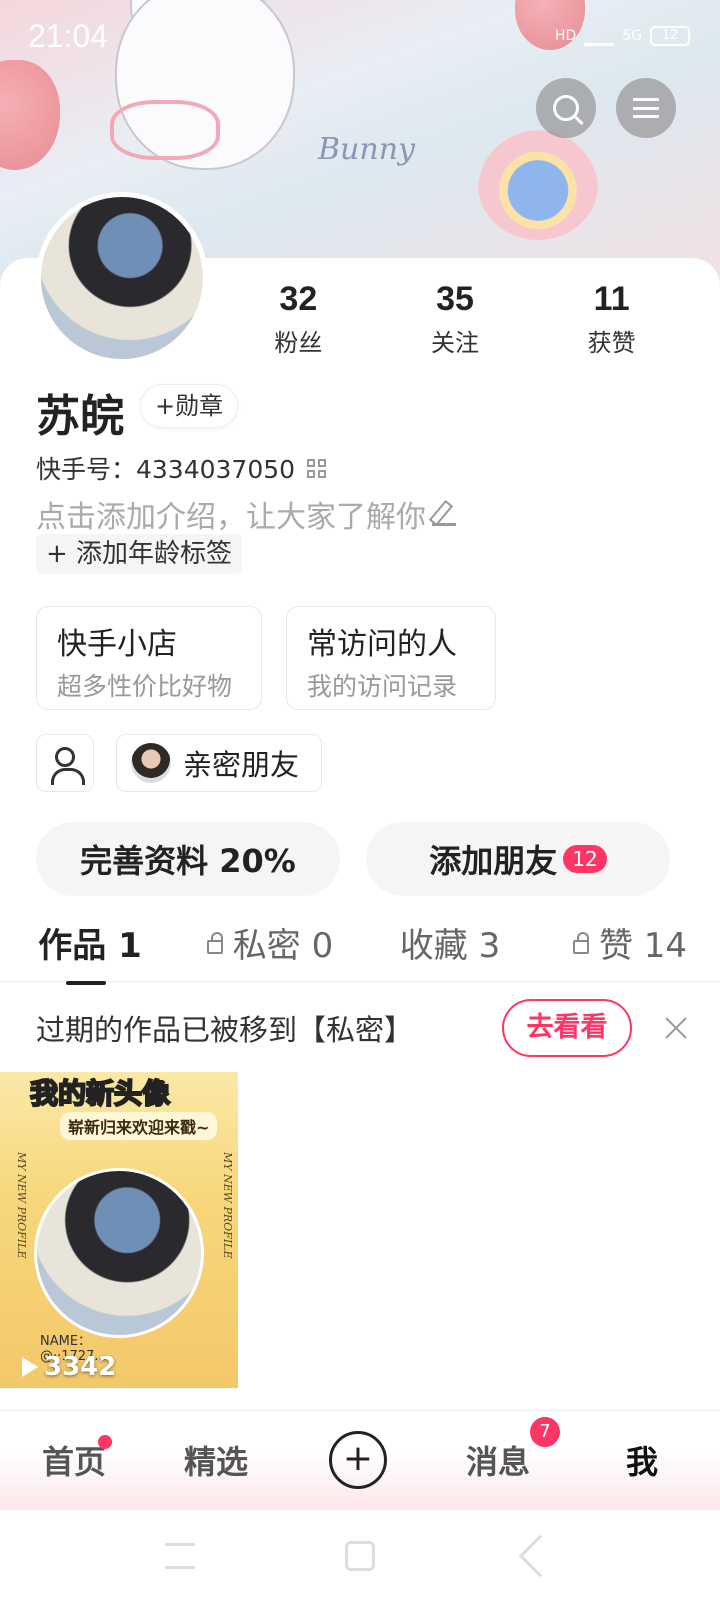 The width and height of the screenshot is (720, 1600). I want to click on stat-number: 35, so click(455, 299).